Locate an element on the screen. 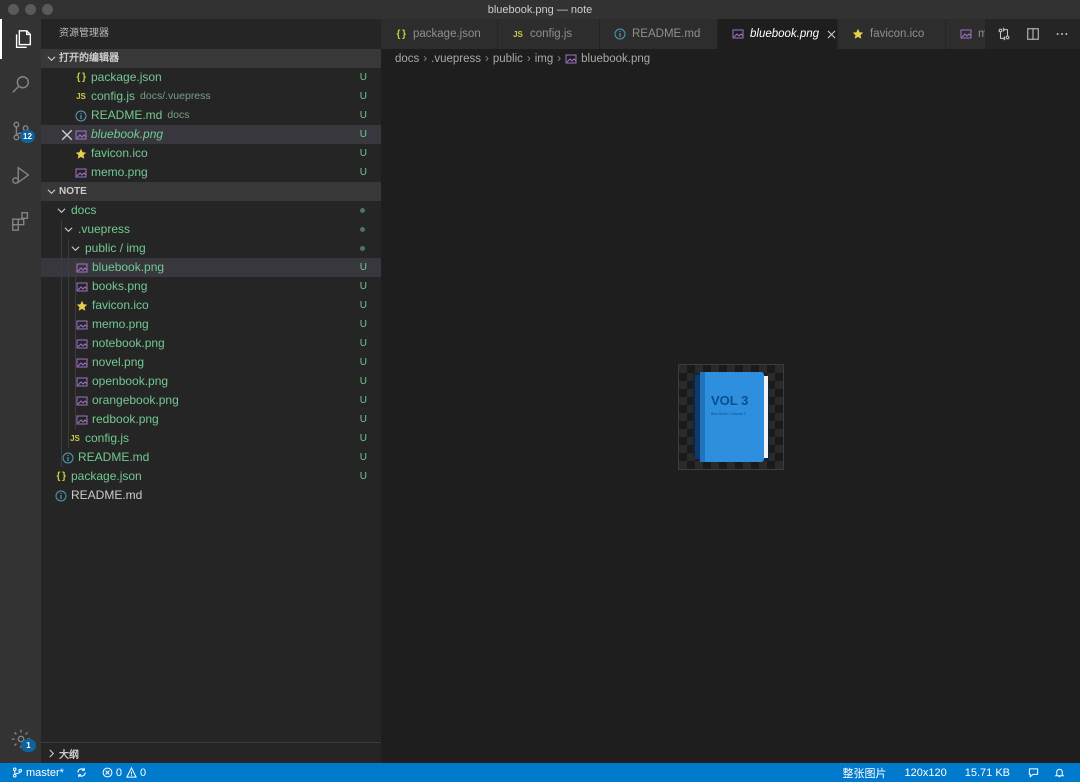 The image size is (1080, 782). editor-actions is located at coordinates (1032, 34).